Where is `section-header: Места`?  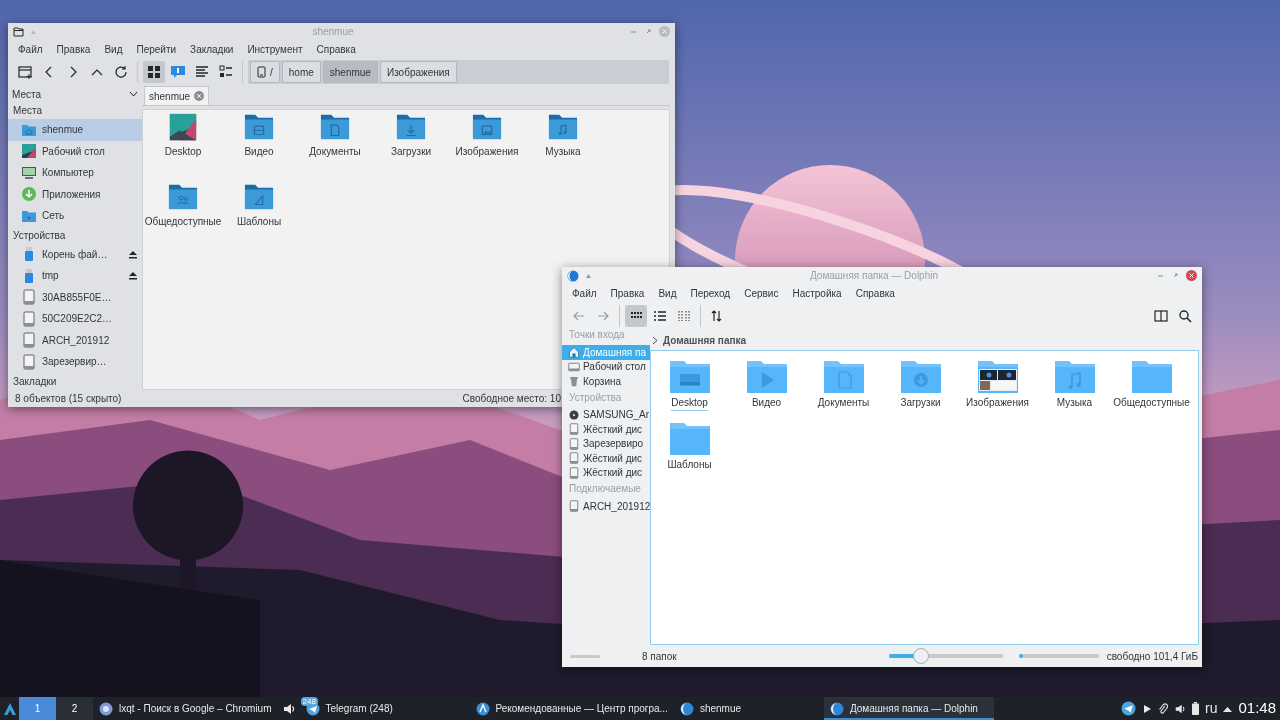 section-header: Места is located at coordinates (28, 111).